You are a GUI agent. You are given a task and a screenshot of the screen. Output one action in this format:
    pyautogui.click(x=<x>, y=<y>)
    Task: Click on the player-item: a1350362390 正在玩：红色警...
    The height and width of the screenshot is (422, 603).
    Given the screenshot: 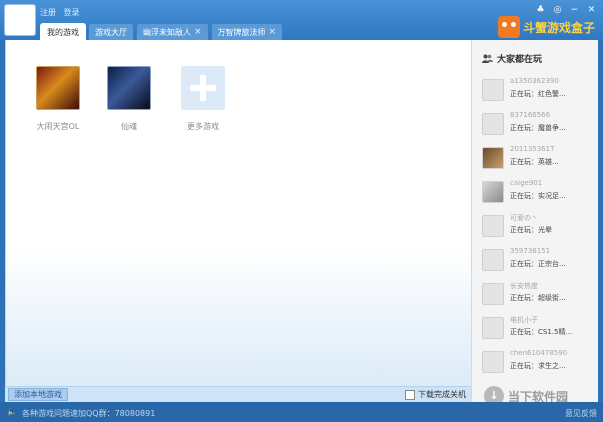 What is the action you would take?
    pyautogui.click(x=538, y=89)
    